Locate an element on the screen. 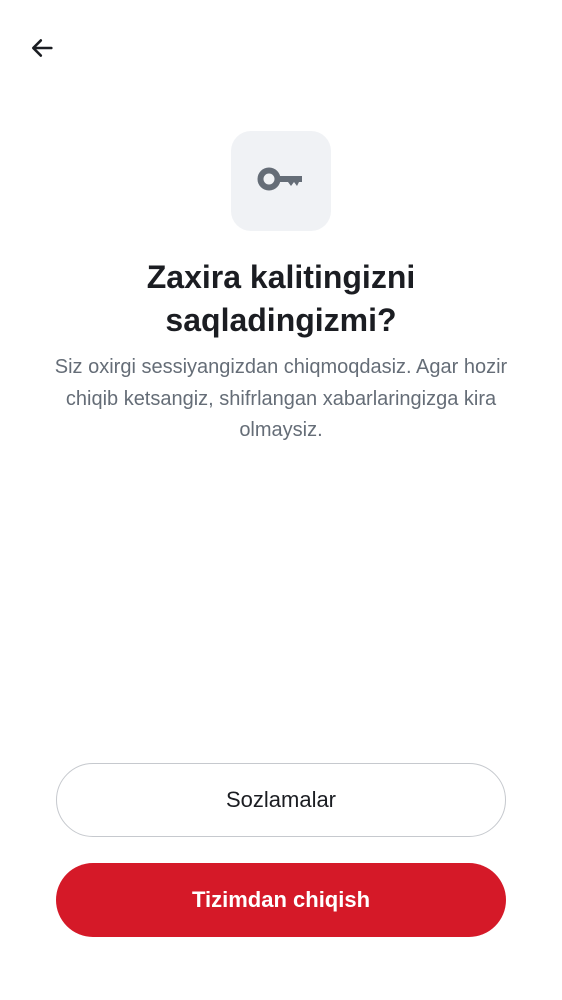 The width and height of the screenshot is (562, 1000). logout-button: Tizimdan chiqish is located at coordinates (281, 900).